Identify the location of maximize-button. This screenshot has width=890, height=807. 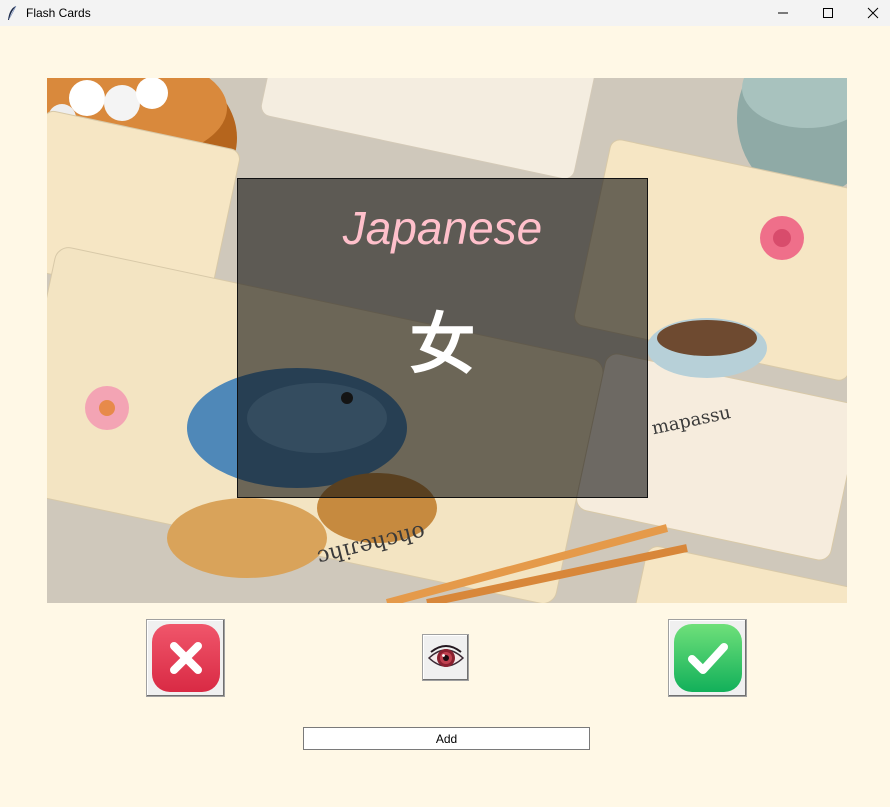
(828, 13).